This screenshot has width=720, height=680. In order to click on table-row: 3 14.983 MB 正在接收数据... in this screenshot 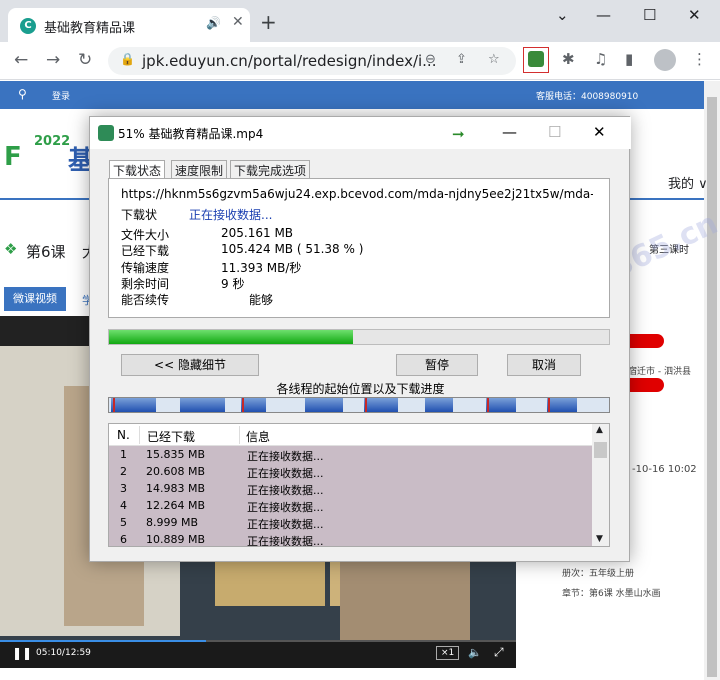, I will do `click(351, 489)`.